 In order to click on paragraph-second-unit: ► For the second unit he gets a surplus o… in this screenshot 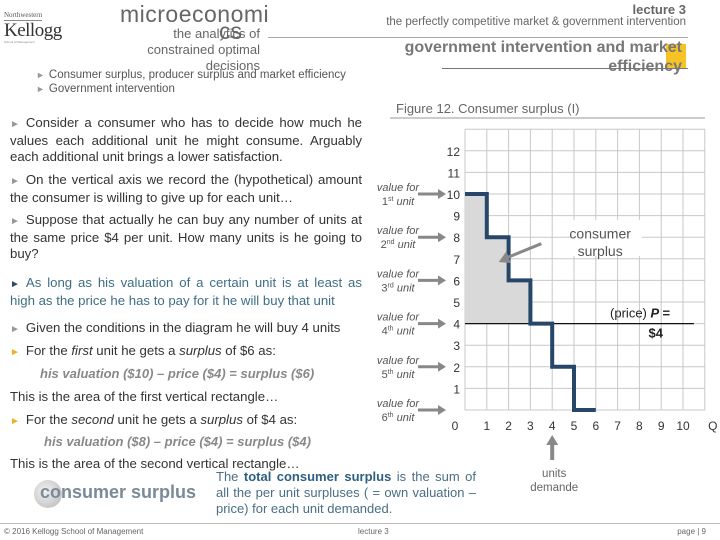, I will do `click(186, 421)`.